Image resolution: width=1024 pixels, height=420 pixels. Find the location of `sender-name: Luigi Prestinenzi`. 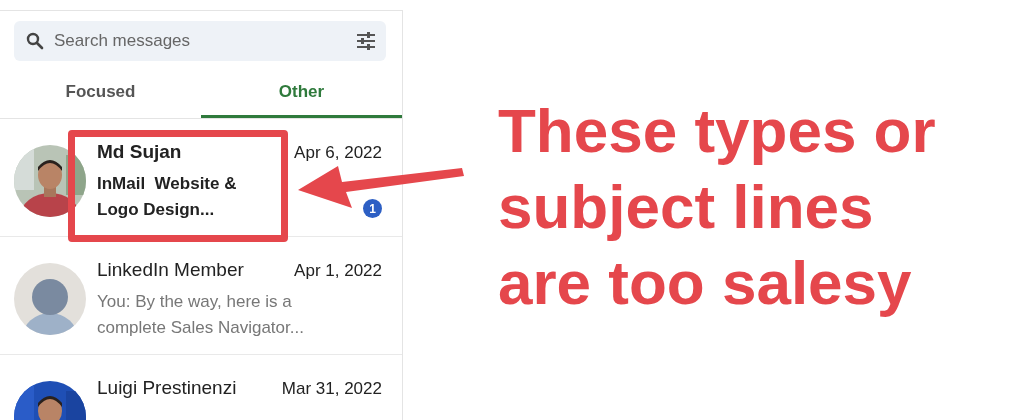

sender-name: Luigi Prestinenzi is located at coordinates (167, 388).